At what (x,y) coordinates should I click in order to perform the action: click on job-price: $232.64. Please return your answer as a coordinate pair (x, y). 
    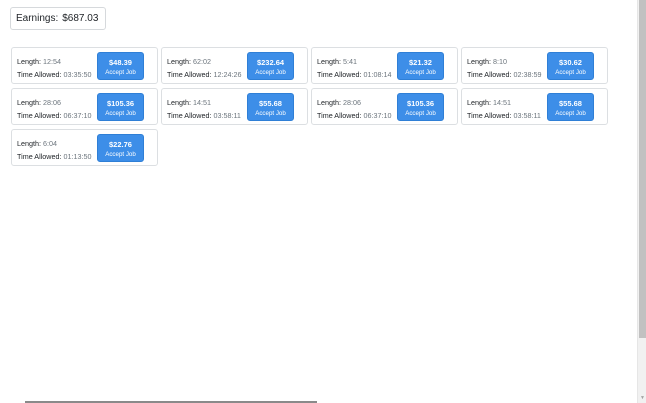
    Looking at the image, I should click on (270, 62).